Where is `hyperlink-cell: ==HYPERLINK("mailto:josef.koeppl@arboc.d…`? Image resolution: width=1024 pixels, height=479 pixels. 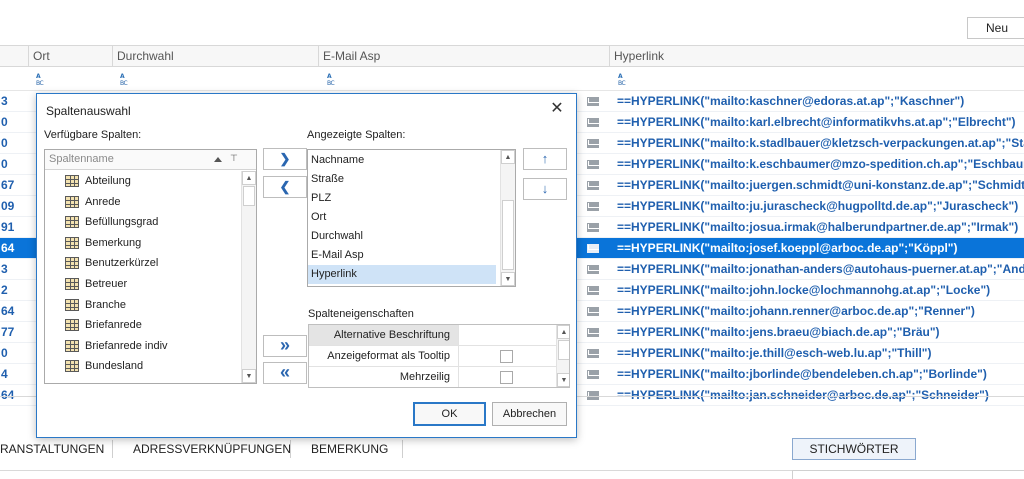 hyperlink-cell: ==HYPERLINK("mailto:josef.koeppl@arboc.d… is located at coordinates (820, 248).